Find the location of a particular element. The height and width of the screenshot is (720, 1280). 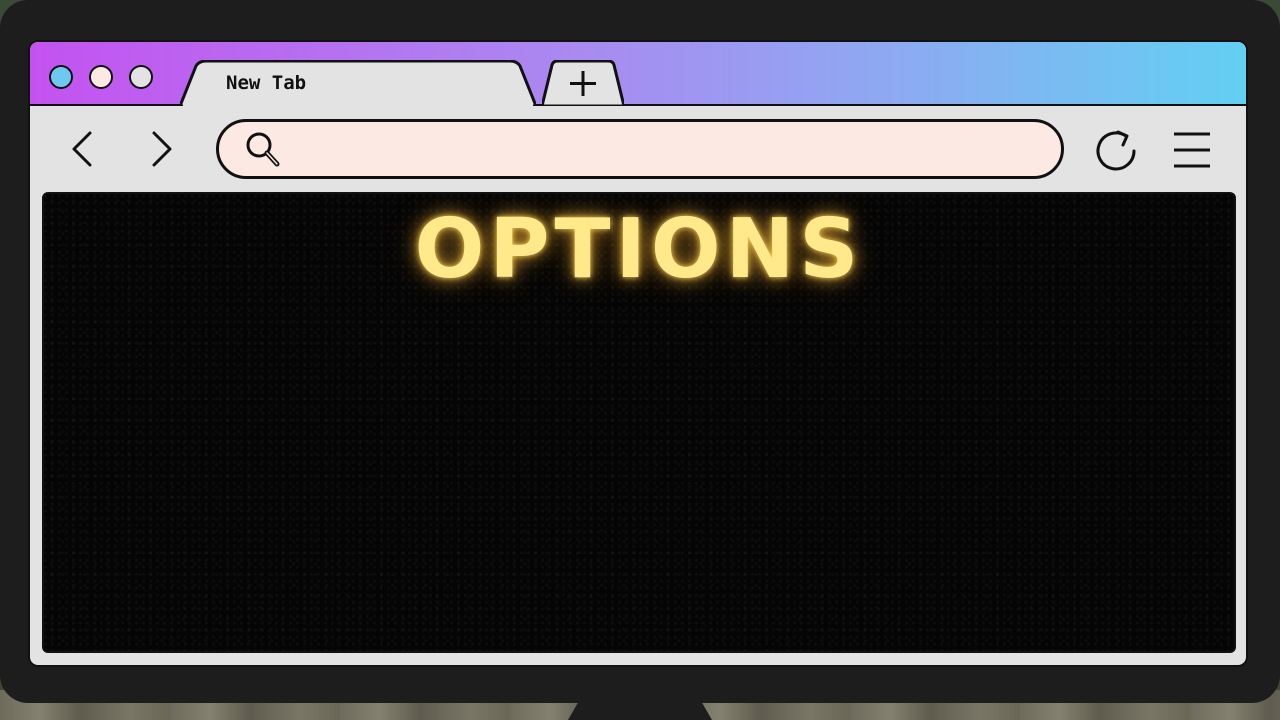

reload-icon is located at coordinates (1116, 150).